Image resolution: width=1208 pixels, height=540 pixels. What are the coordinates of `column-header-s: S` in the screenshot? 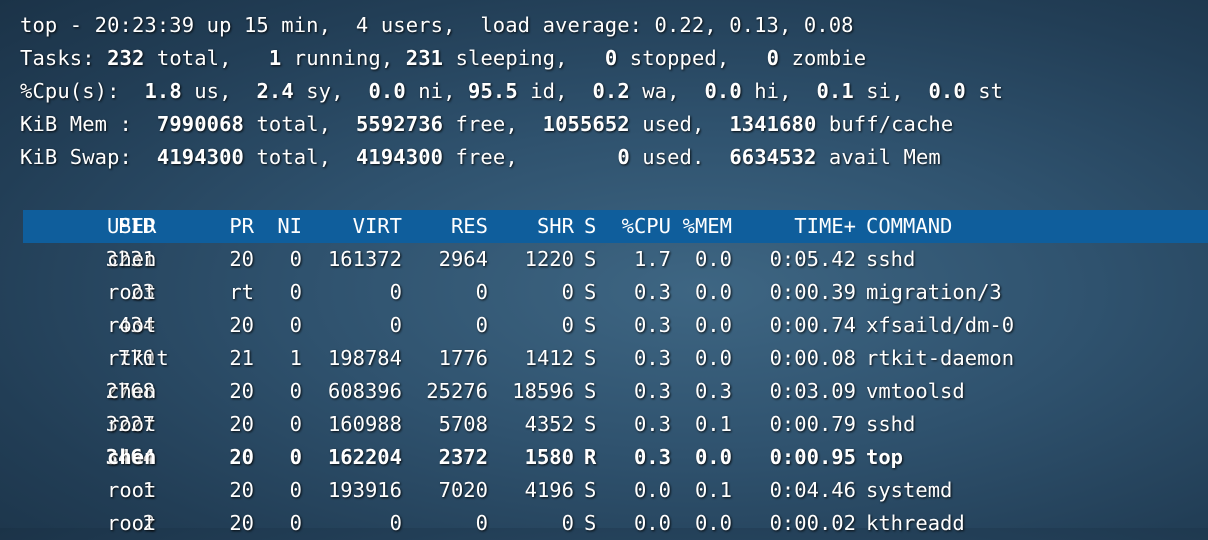 It's located at (590, 226).